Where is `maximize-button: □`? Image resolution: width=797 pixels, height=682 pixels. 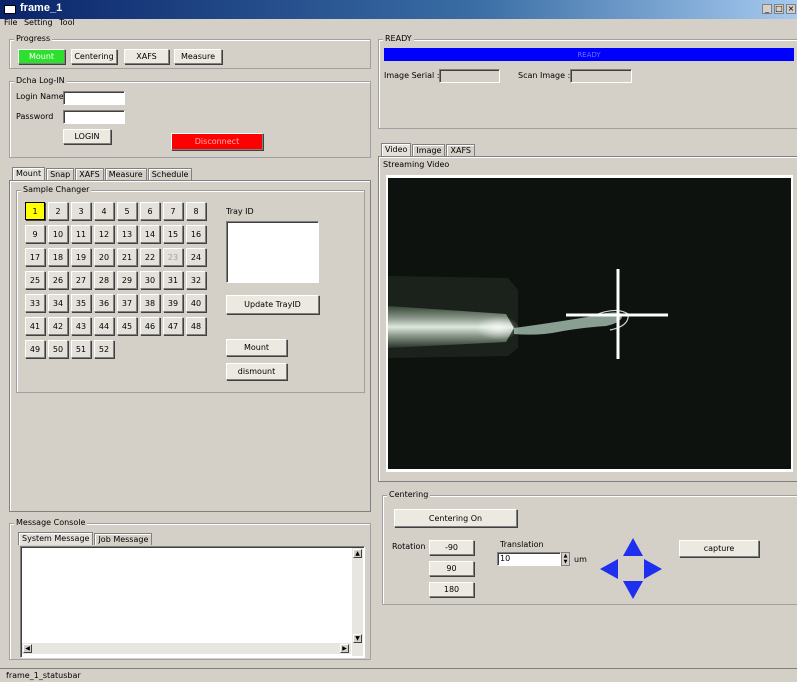 maximize-button: □ is located at coordinates (779, 9).